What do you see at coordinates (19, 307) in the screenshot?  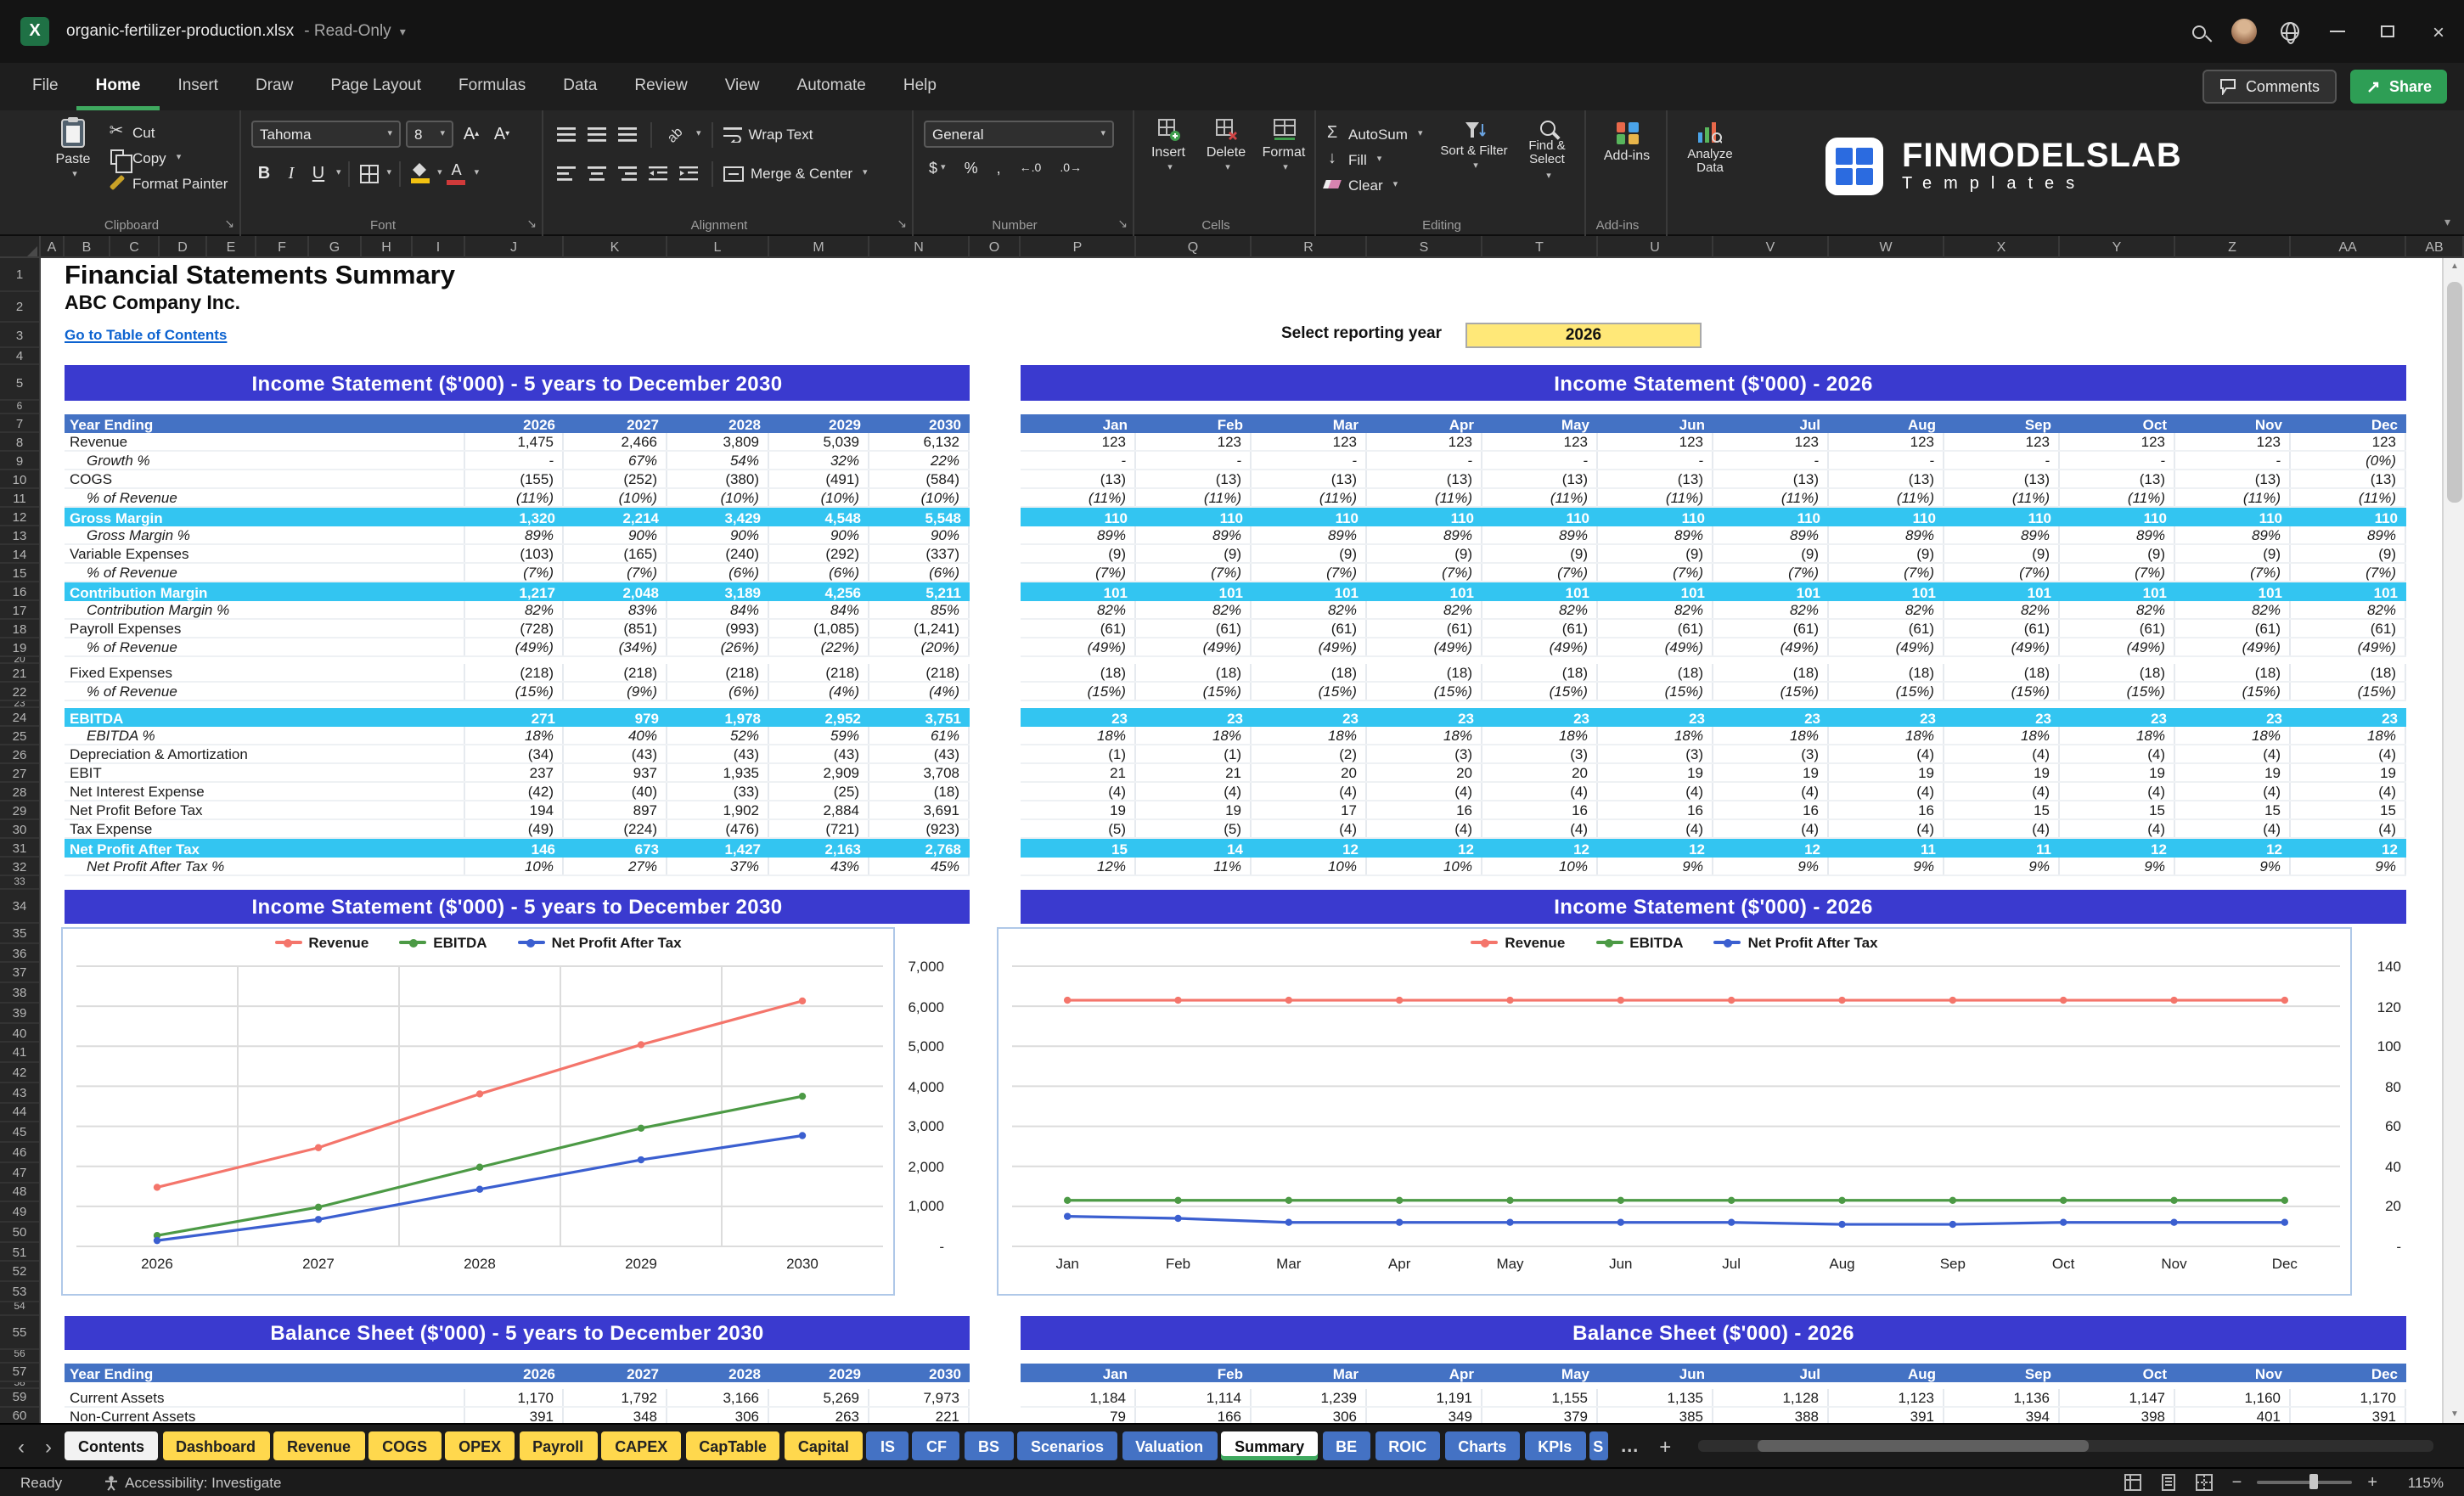 I see `row-header-2: 2` at bounding box center [19, 307].